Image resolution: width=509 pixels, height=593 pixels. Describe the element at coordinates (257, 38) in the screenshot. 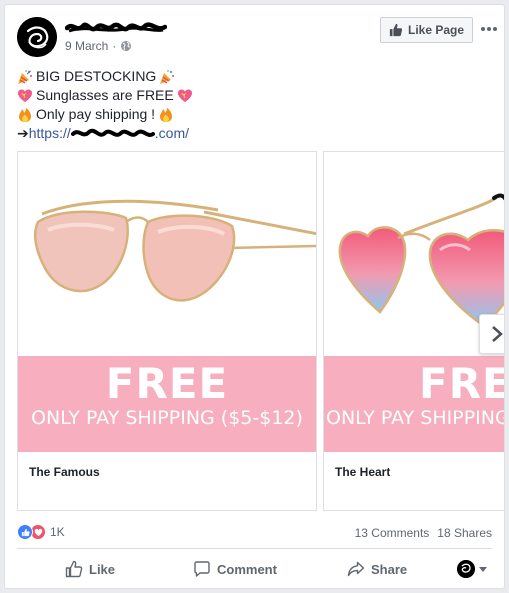

I see `post-header: 9 March · Like Page` at that location.